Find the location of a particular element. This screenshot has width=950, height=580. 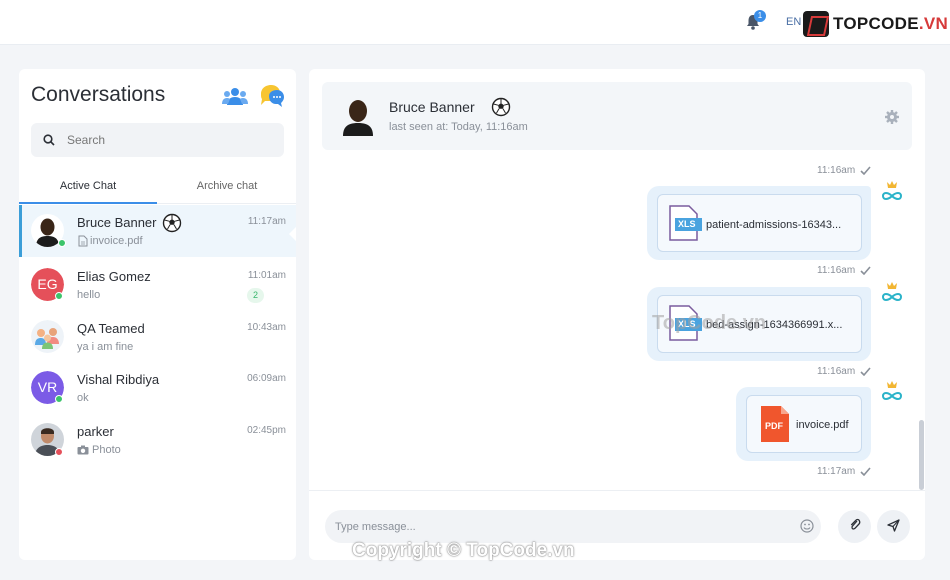

chat-tabs: Active Chat Archive chat is located at coordinates (157, 190).